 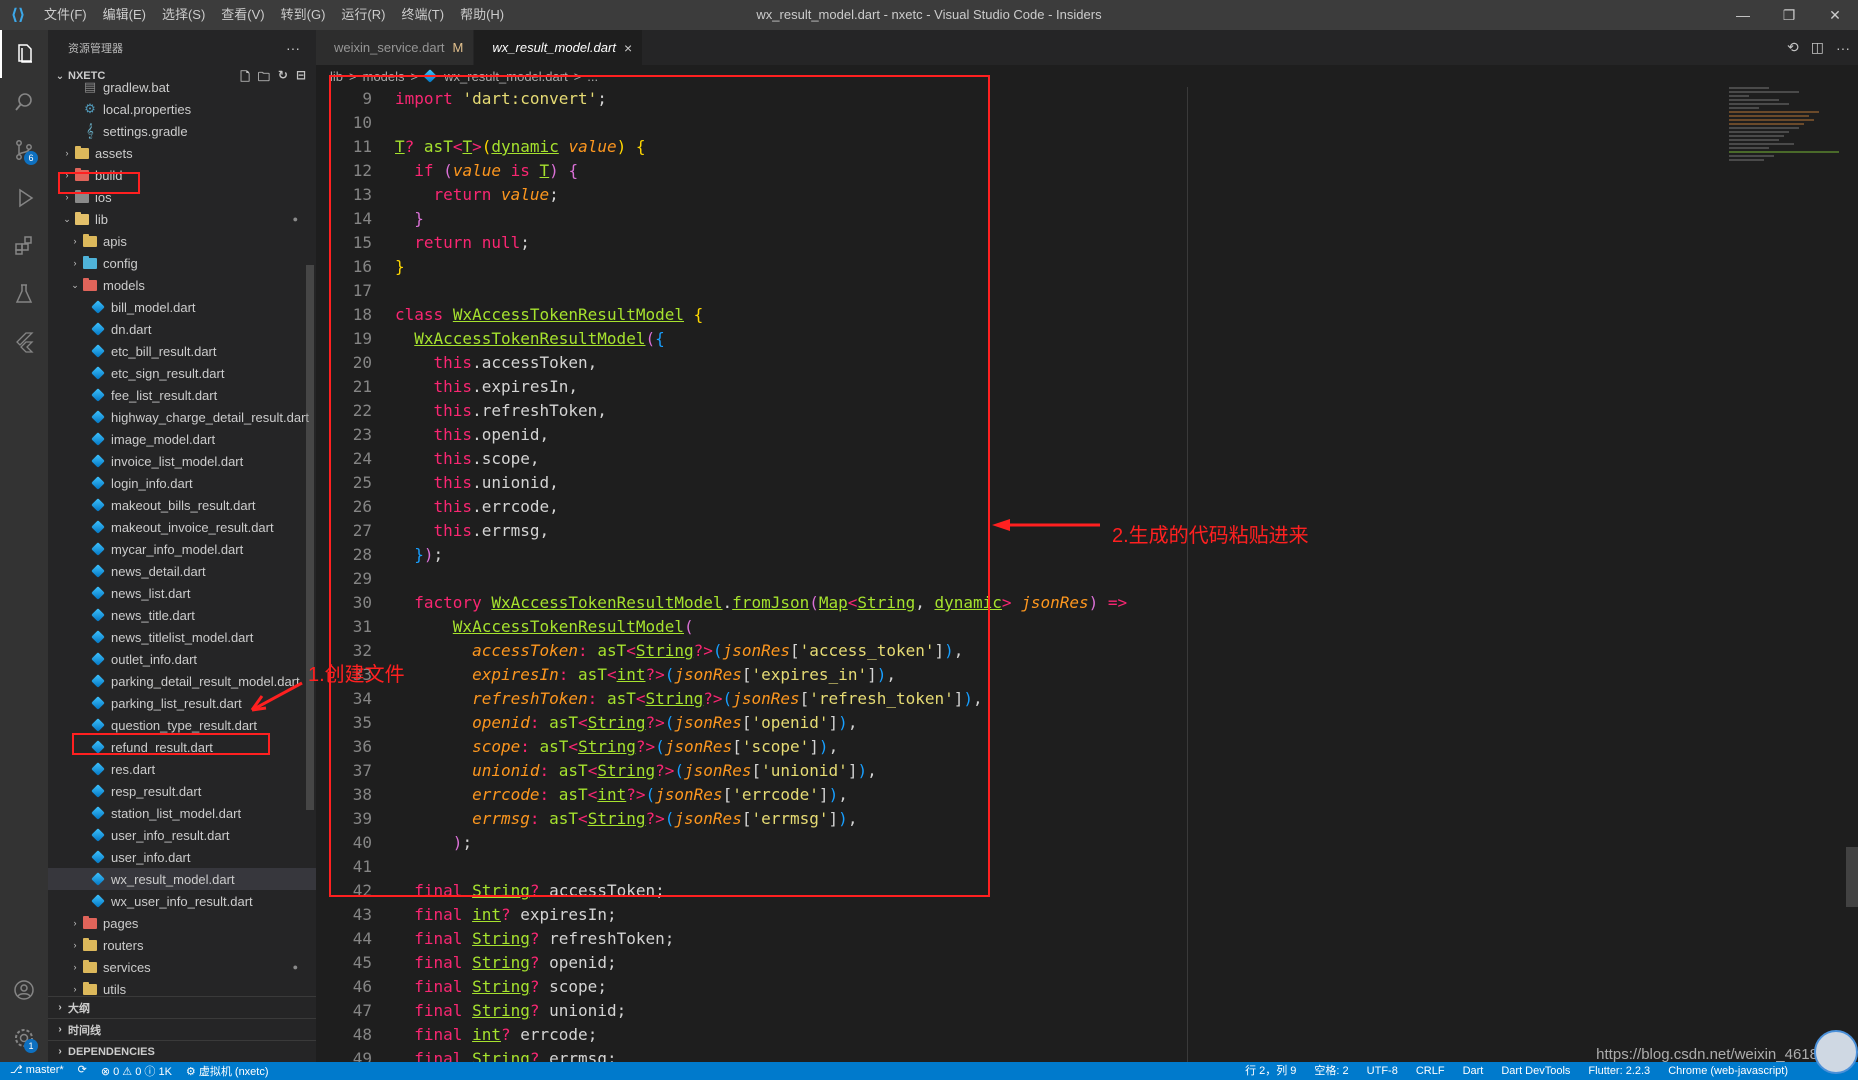 What do you see at coordinates (24, 54) in the screenshot?
I see `explorer-icon` at bounding box center [24, 54].